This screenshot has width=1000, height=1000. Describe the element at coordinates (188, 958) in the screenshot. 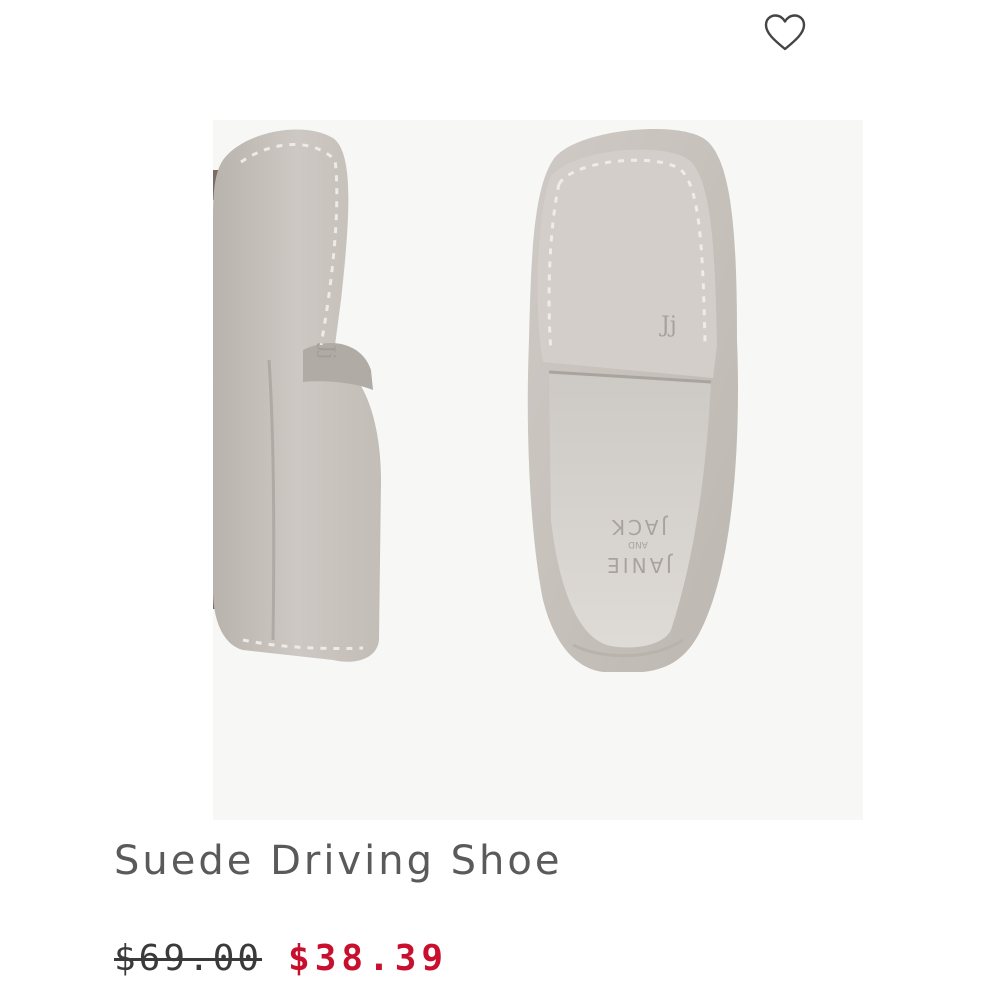

I see `original-price: $69.00` at that location.